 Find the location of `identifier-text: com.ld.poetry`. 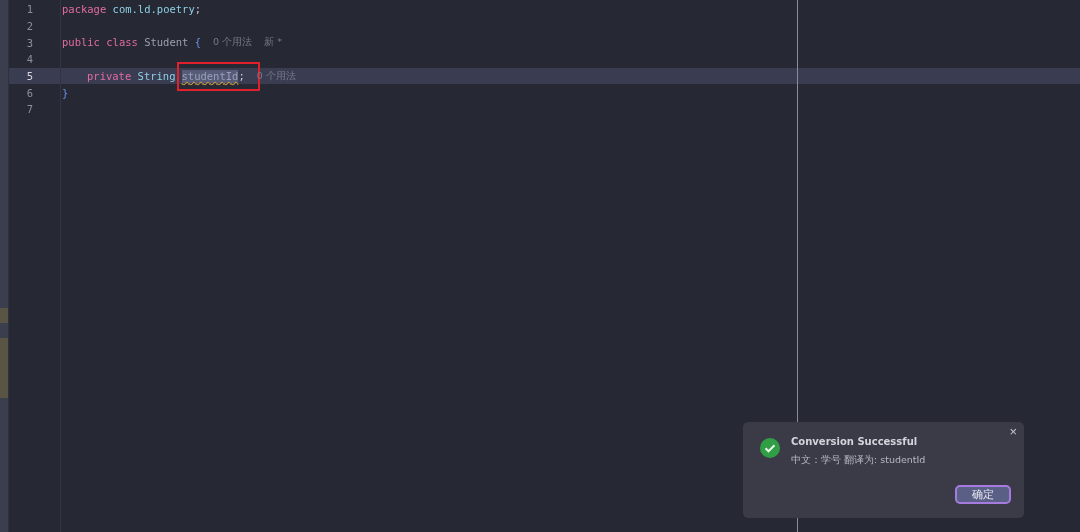

identifier-text: com.ld.poetry is located at coordinates (153, 9).